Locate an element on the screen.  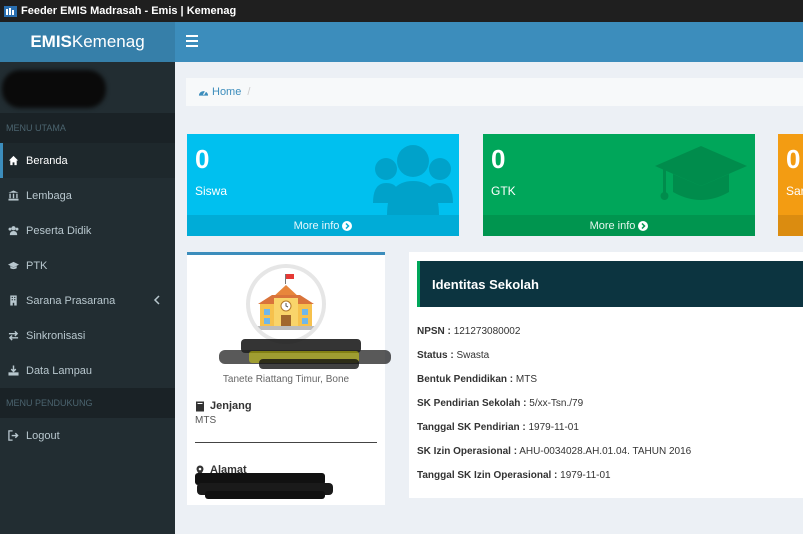
sidebar-item-beranda: Beranda is located at coordinates (87, 160).